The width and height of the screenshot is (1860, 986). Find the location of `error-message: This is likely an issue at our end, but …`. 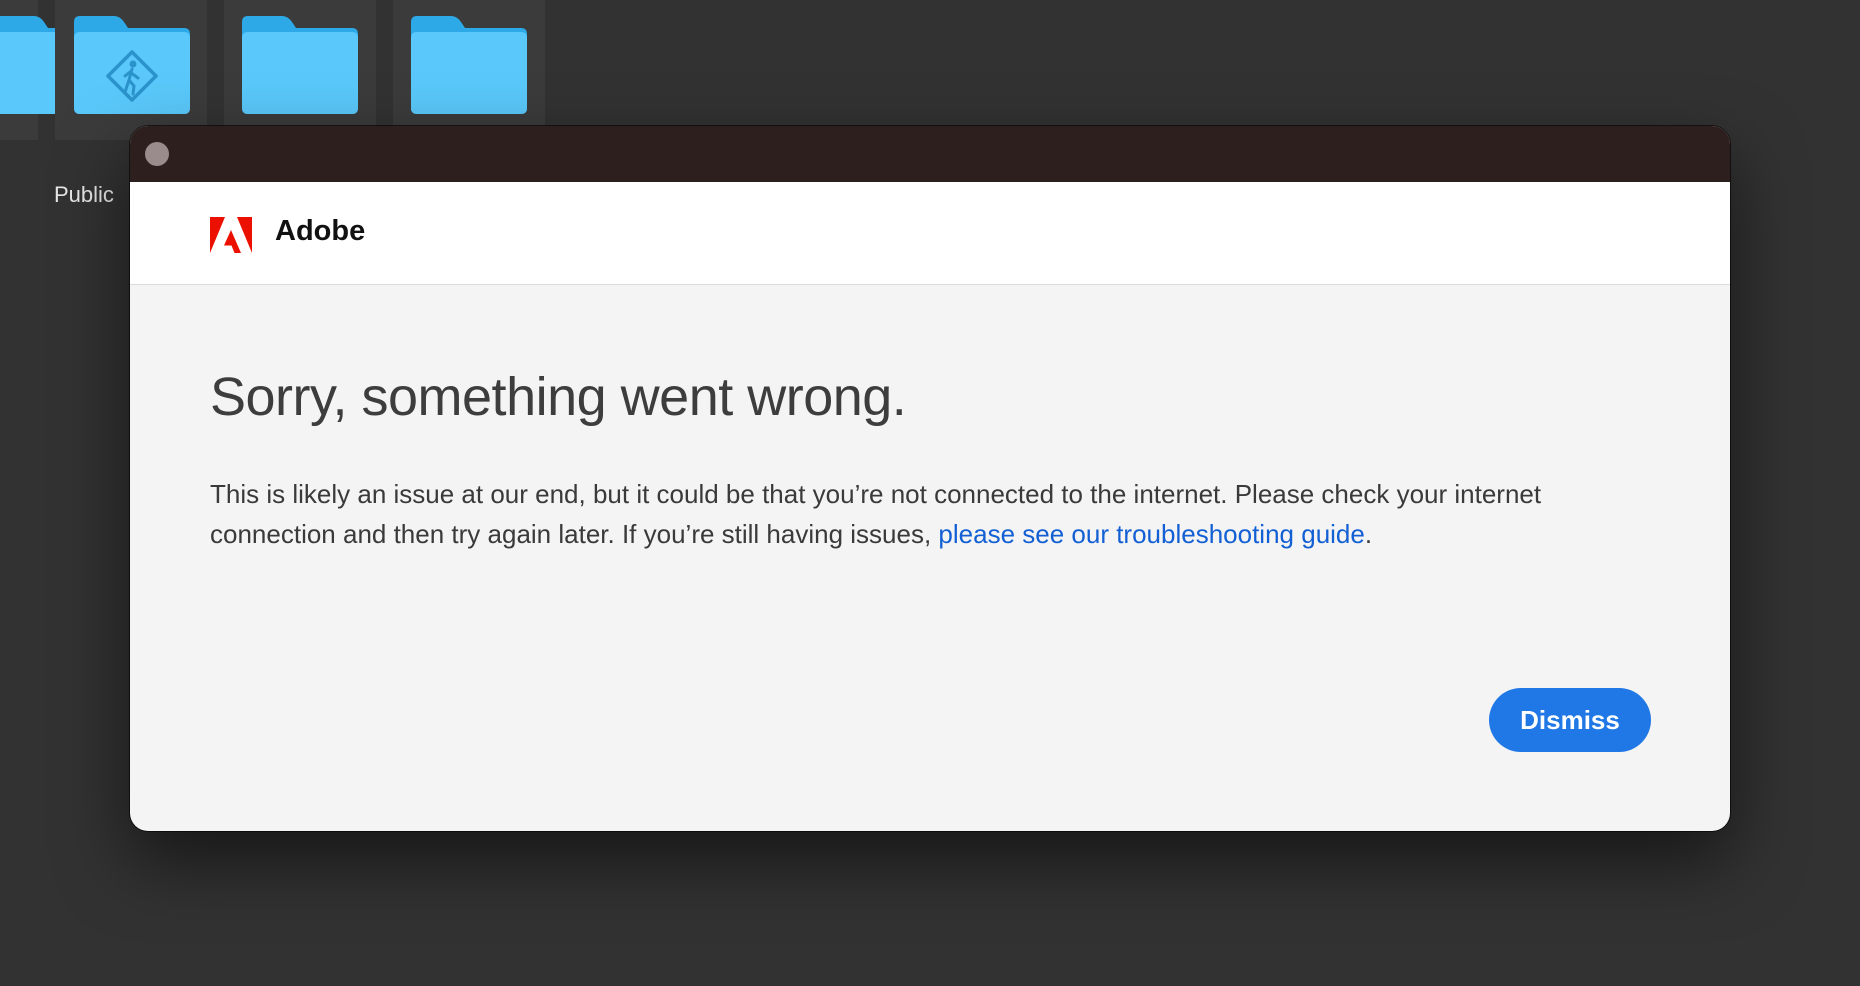

error-message: This is likely an issue at our end, but … is located at coordinates (890, 514).